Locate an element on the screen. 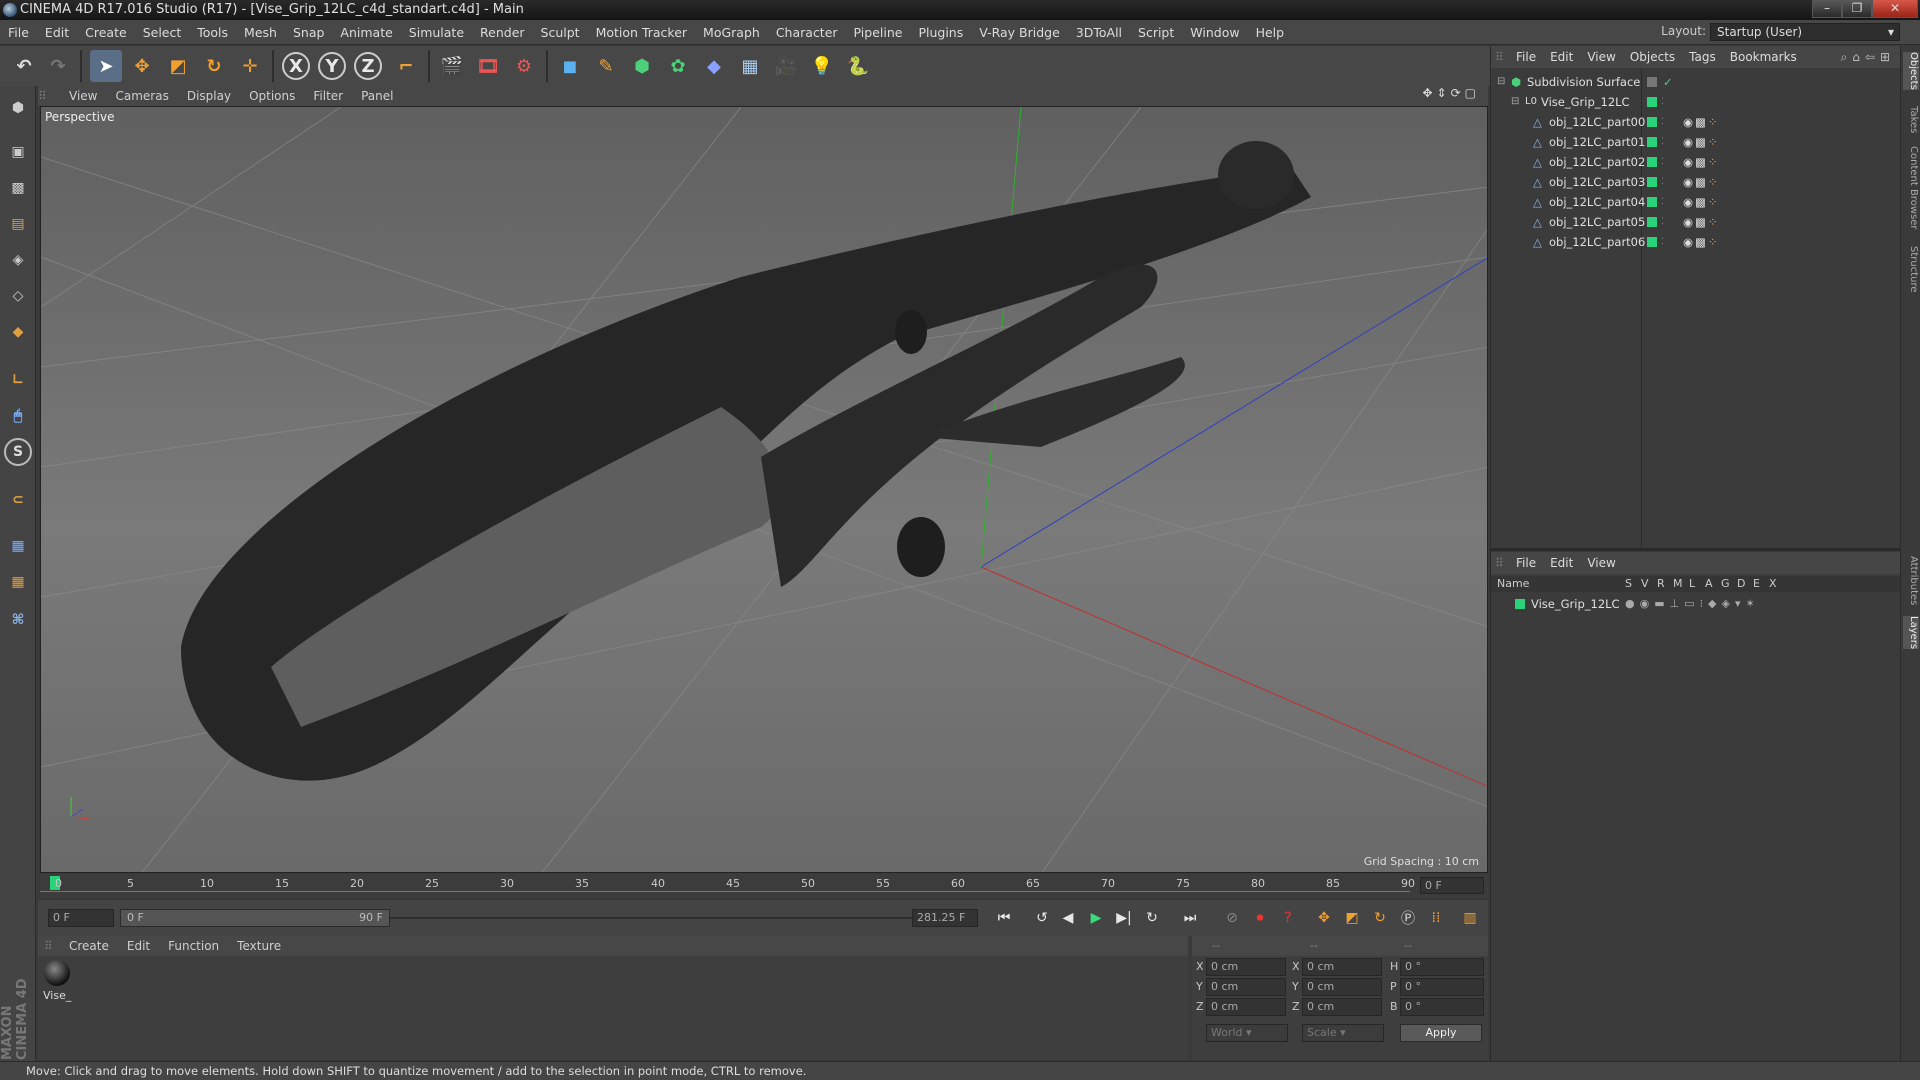  x-axis-toggle: X is located at coordinates (296, 66).